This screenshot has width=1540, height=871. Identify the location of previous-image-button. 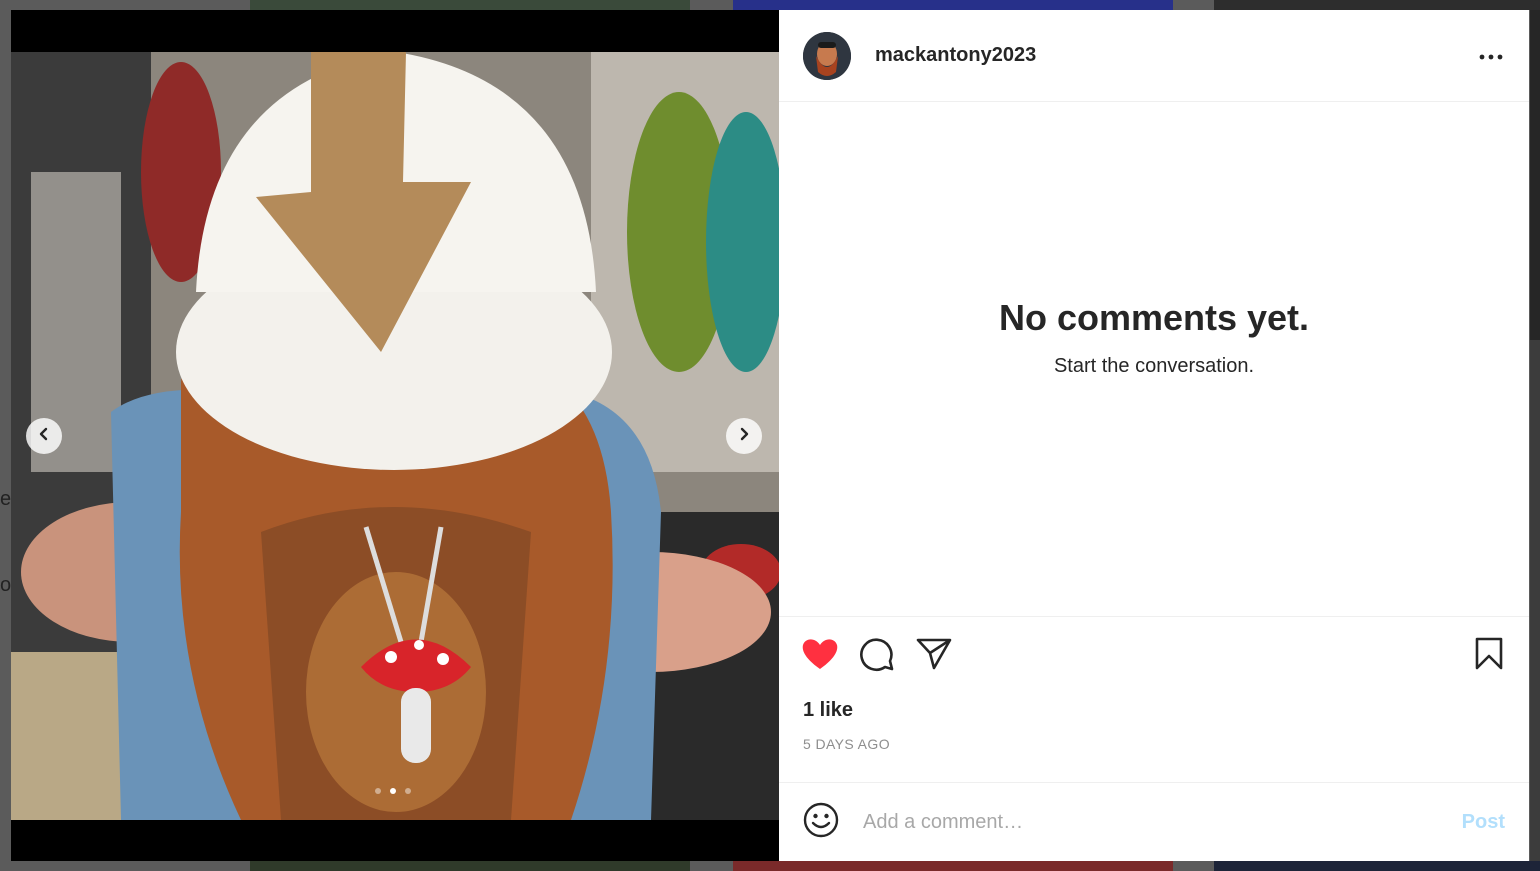
(44, 436).